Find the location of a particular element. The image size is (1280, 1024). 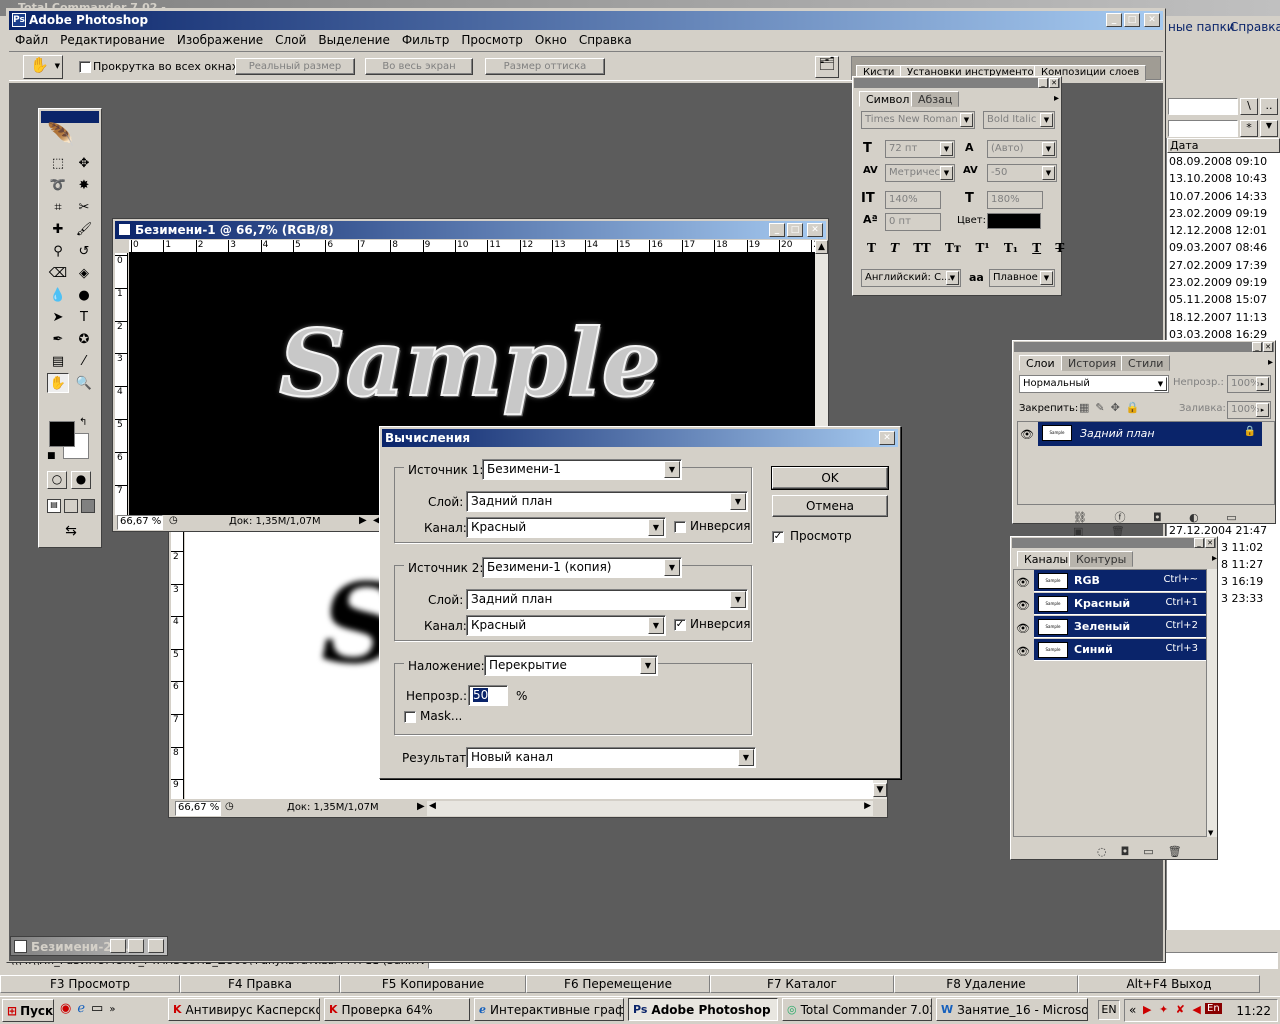

cancel-button: Отмена is located at coordinates (830, 506).